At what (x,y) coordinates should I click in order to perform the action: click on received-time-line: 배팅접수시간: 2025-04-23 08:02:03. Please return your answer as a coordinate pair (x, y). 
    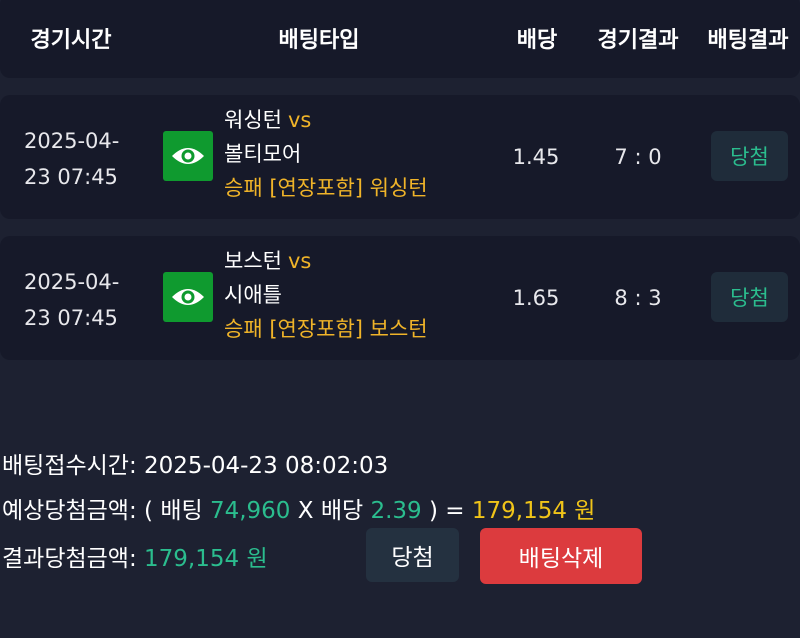
    Looking at the image, I should click on (195, 463).